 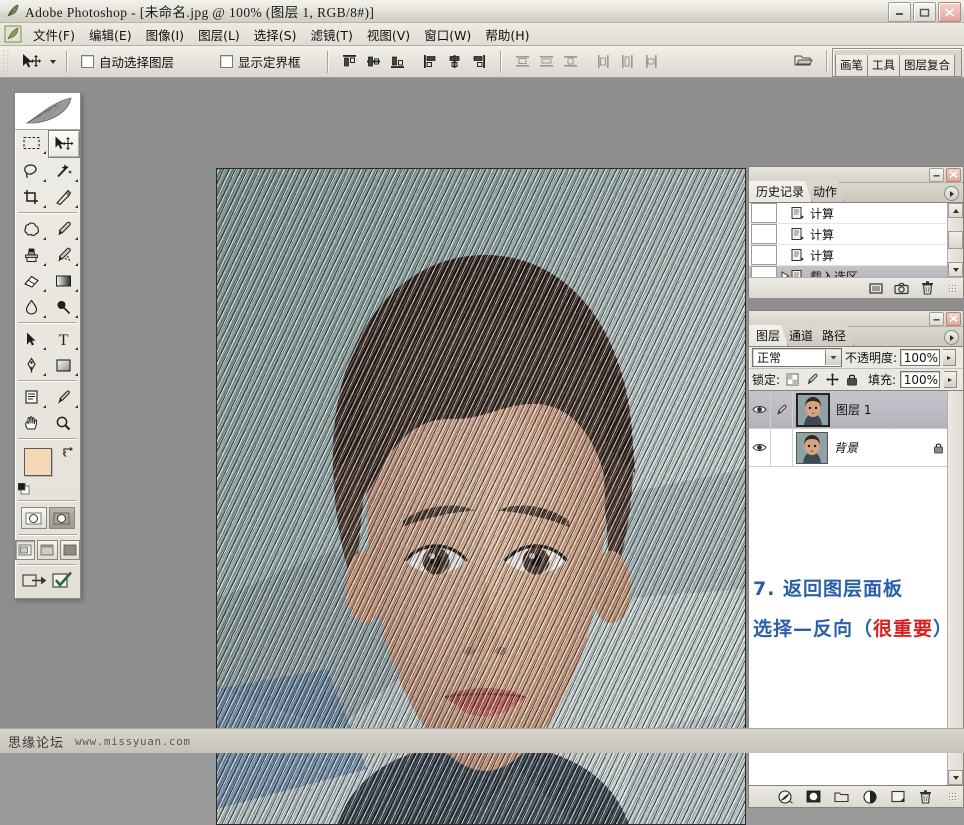 I want to click on layers-panel-menu-button, so click(x=951, y=337).